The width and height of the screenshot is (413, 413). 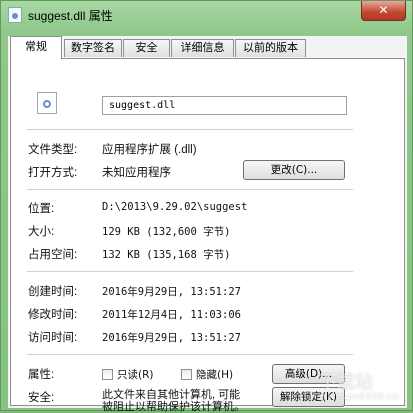 I want to click on location-label: 位置:, so click(x=41, y=209).